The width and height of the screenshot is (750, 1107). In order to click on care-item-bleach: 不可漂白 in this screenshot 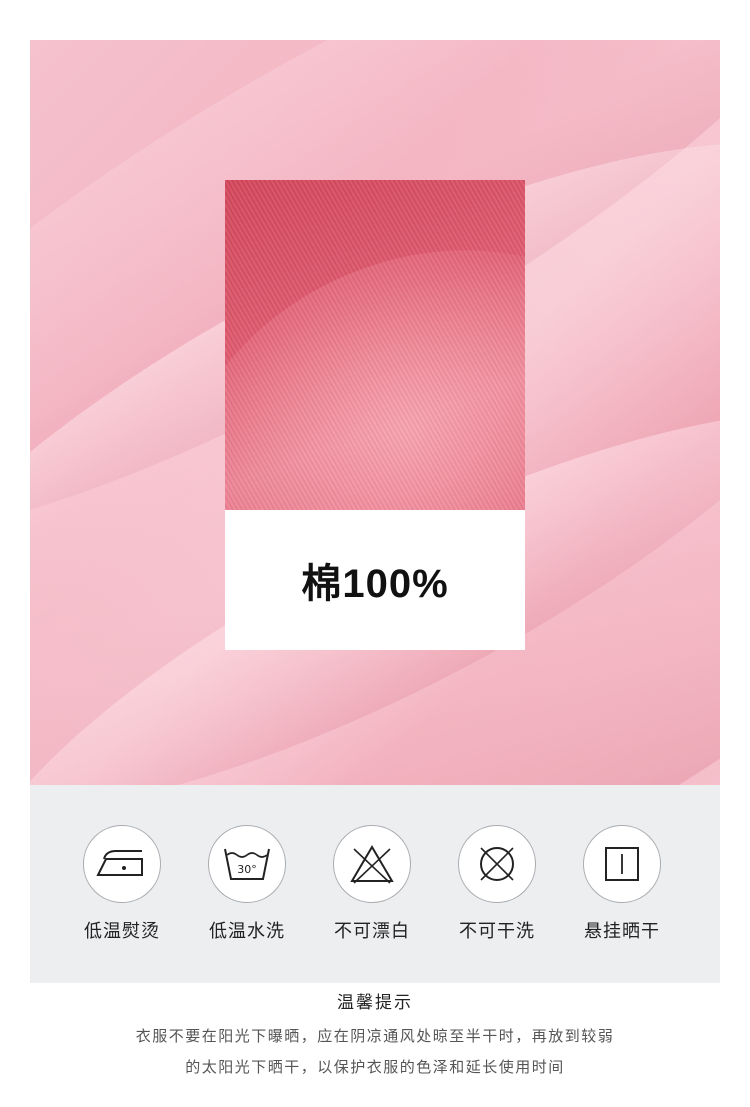, I will do `click(372, 884)`.